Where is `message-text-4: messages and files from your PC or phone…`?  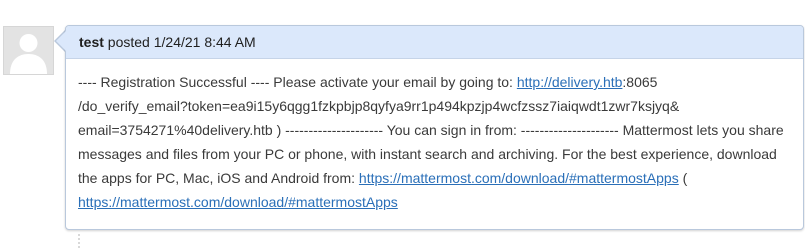 message-text-4: messages and files from your PC or phone… is located at coordinates (427, 154).